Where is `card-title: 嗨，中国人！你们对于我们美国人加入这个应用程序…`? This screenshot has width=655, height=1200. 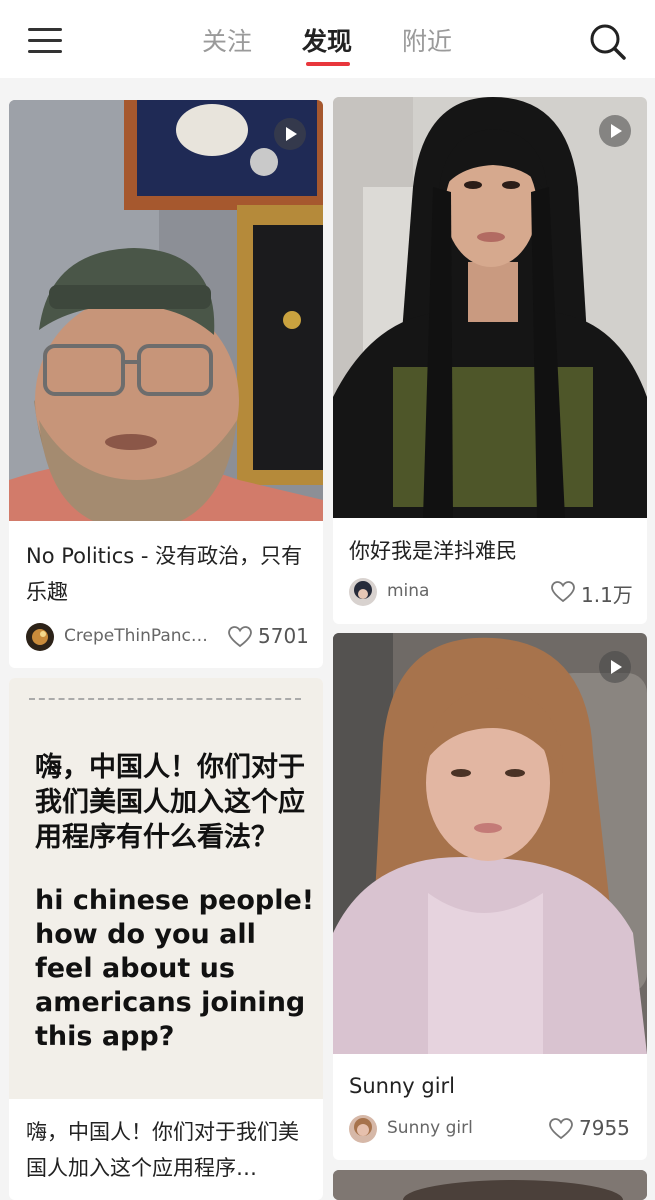 card-title: 嗨，中国人！你们对于我们美国人加入这个应用程序… is located at coordinates (162, 1150).